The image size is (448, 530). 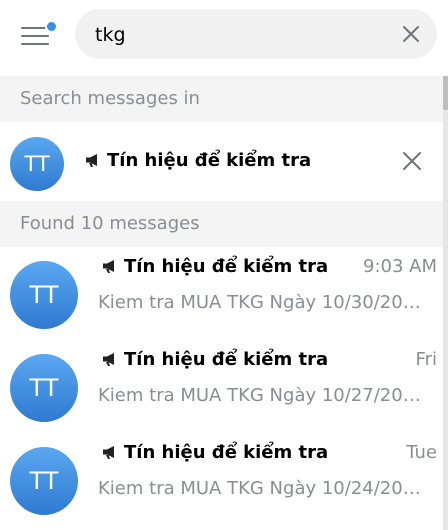 I want to click on remove-chat-filter-button, so click(x=412, y=161).